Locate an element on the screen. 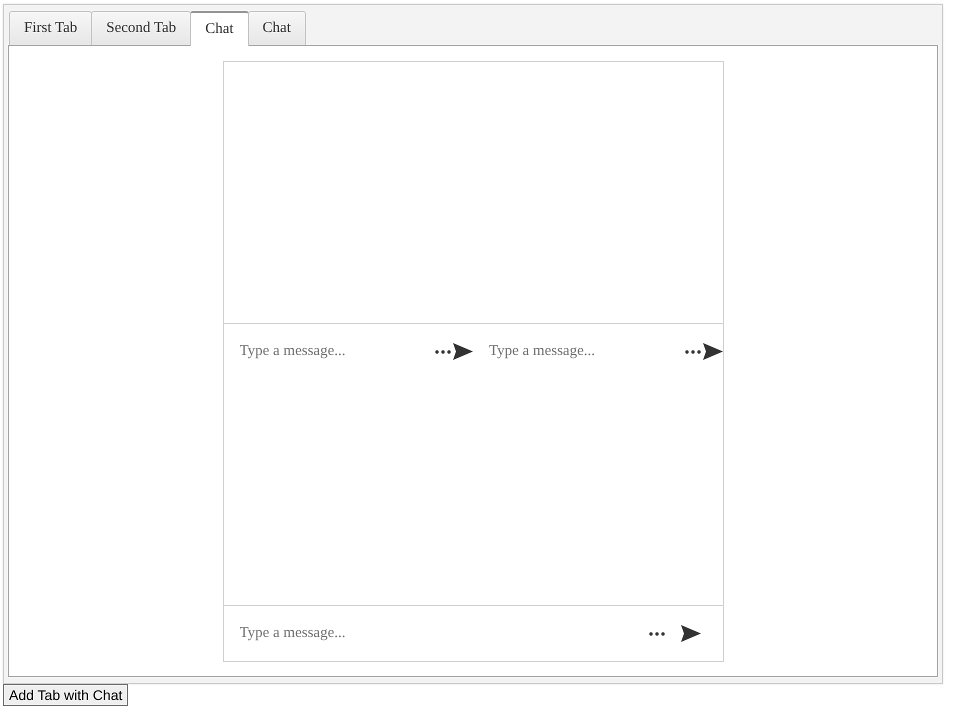  tab: Second Tab is located at coordinates (141, 28).